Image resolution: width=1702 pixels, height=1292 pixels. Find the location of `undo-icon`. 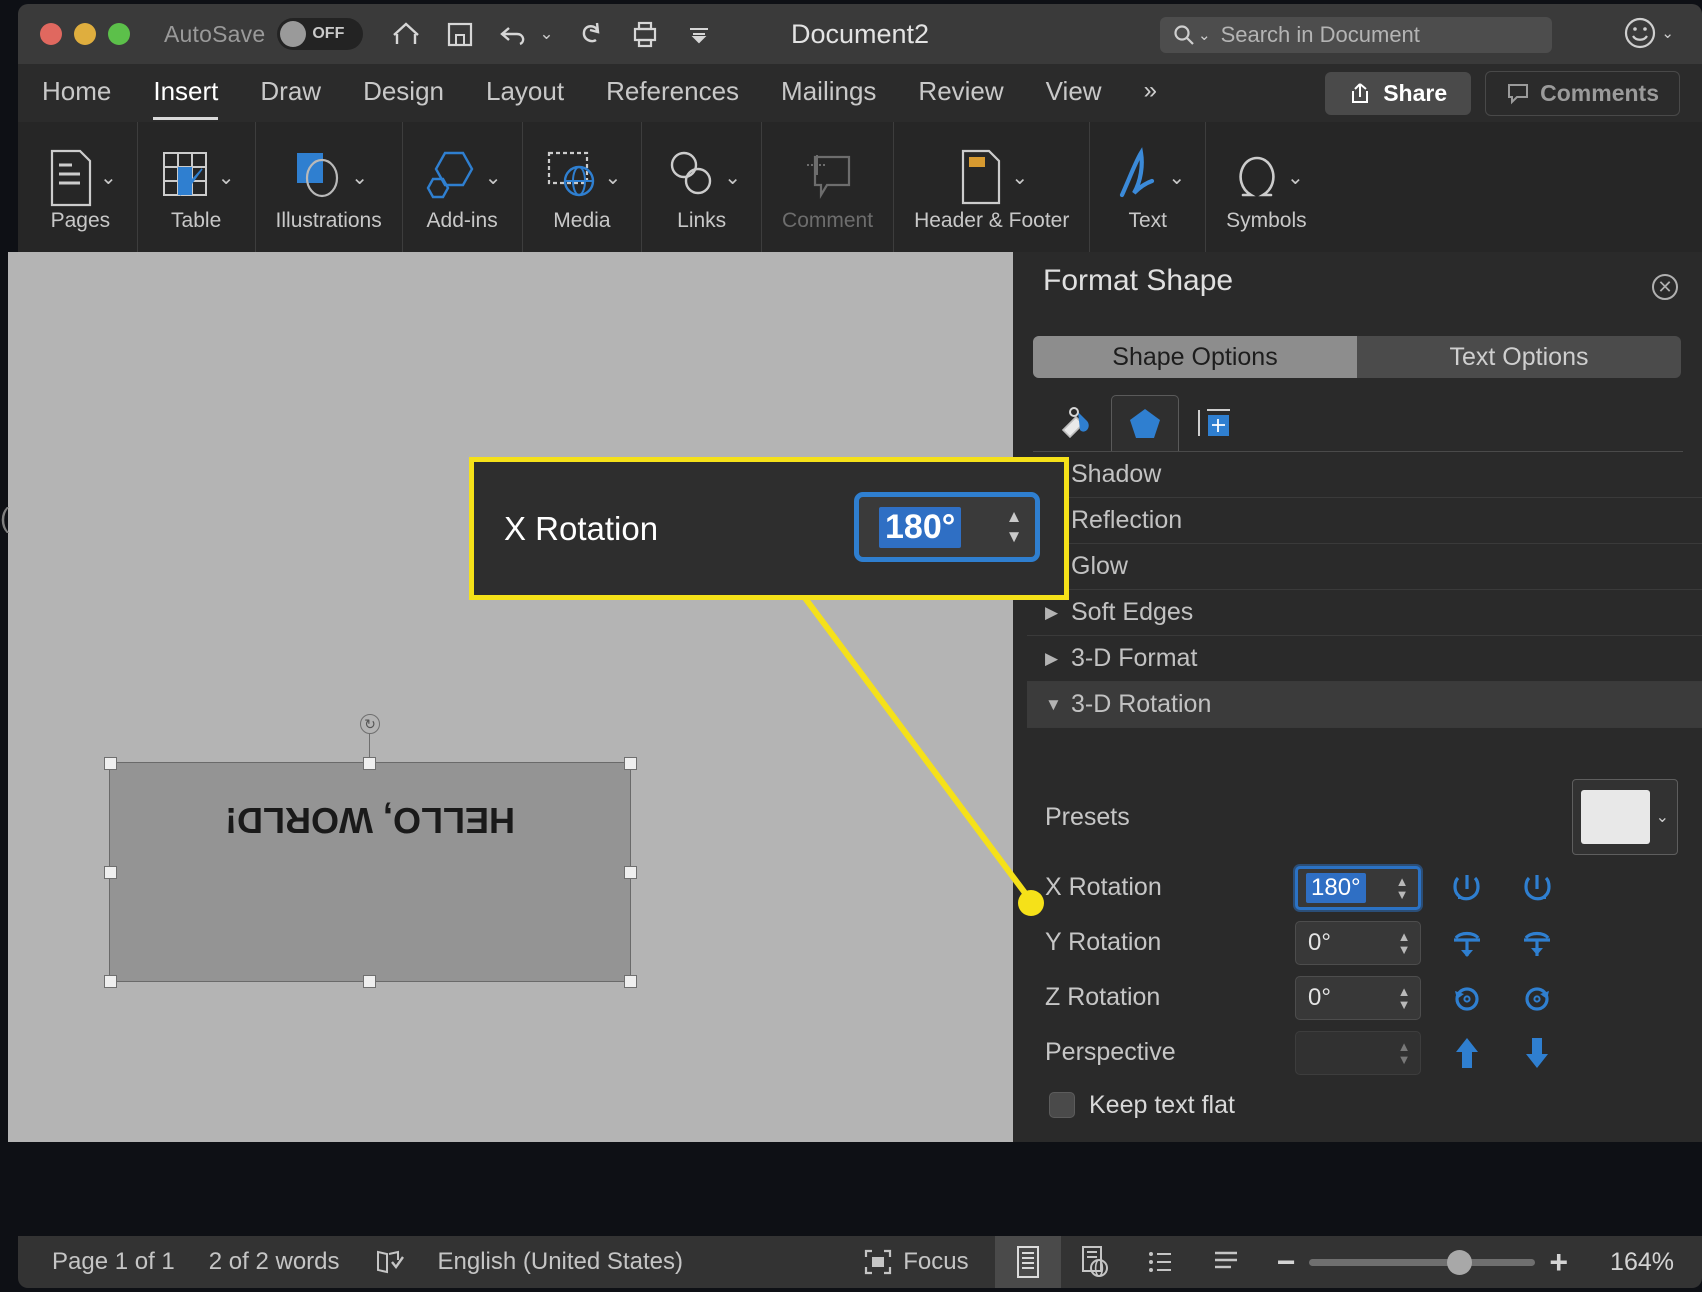

undo-icon is located at coordinates (514, 34).